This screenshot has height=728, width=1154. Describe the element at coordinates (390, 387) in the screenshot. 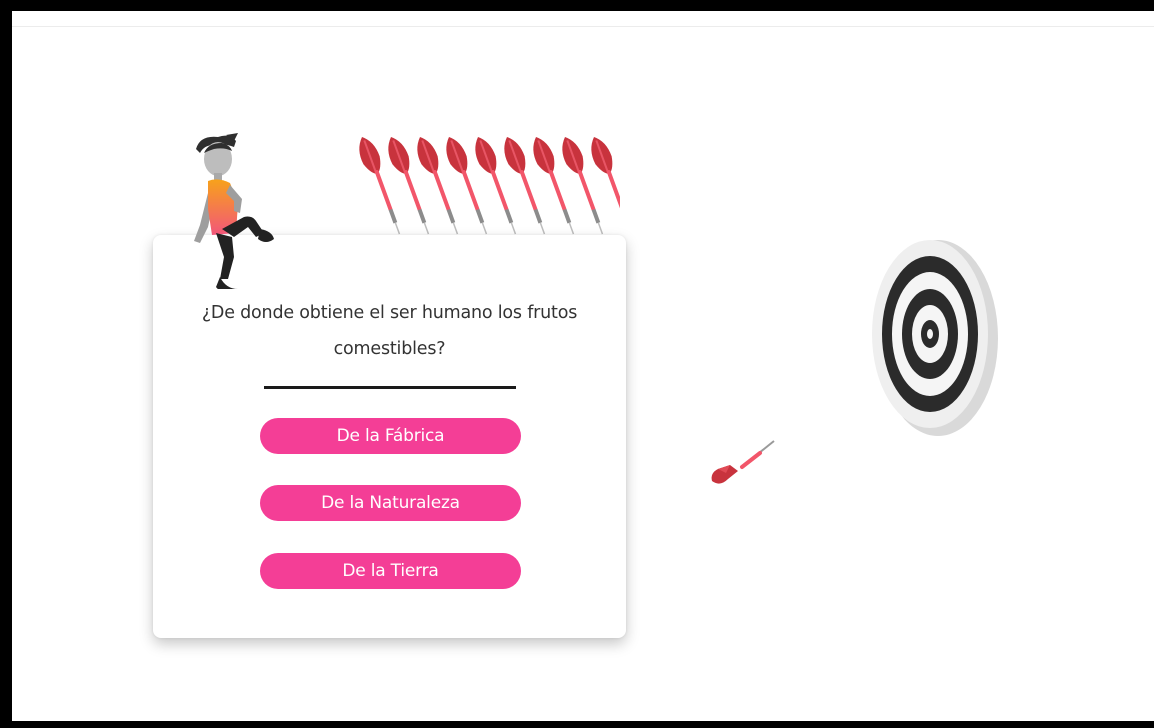

I see `divider-line` at that location.